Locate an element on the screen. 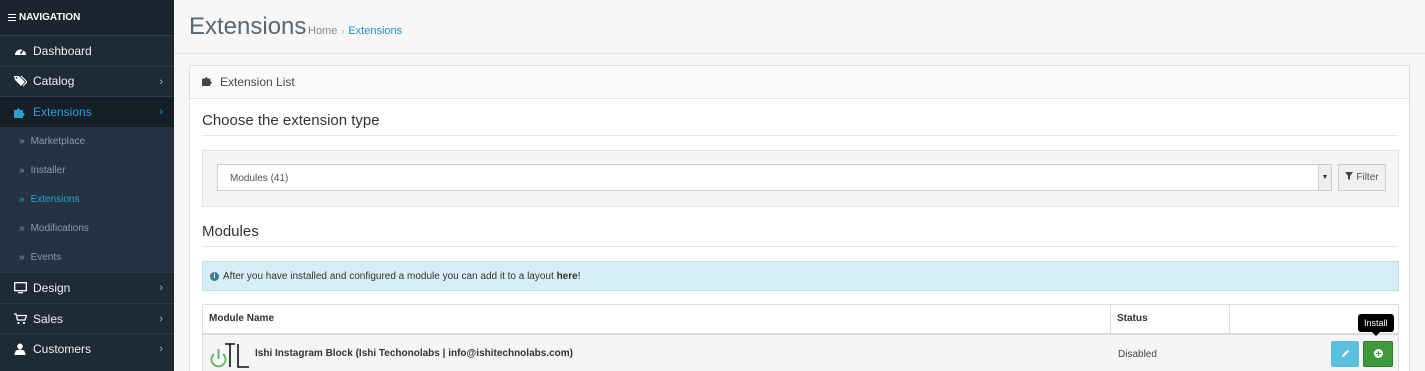 This screenshot has height=371, width=1425. submenu-item-installer: » Installer is located at coordinates (87, 170).